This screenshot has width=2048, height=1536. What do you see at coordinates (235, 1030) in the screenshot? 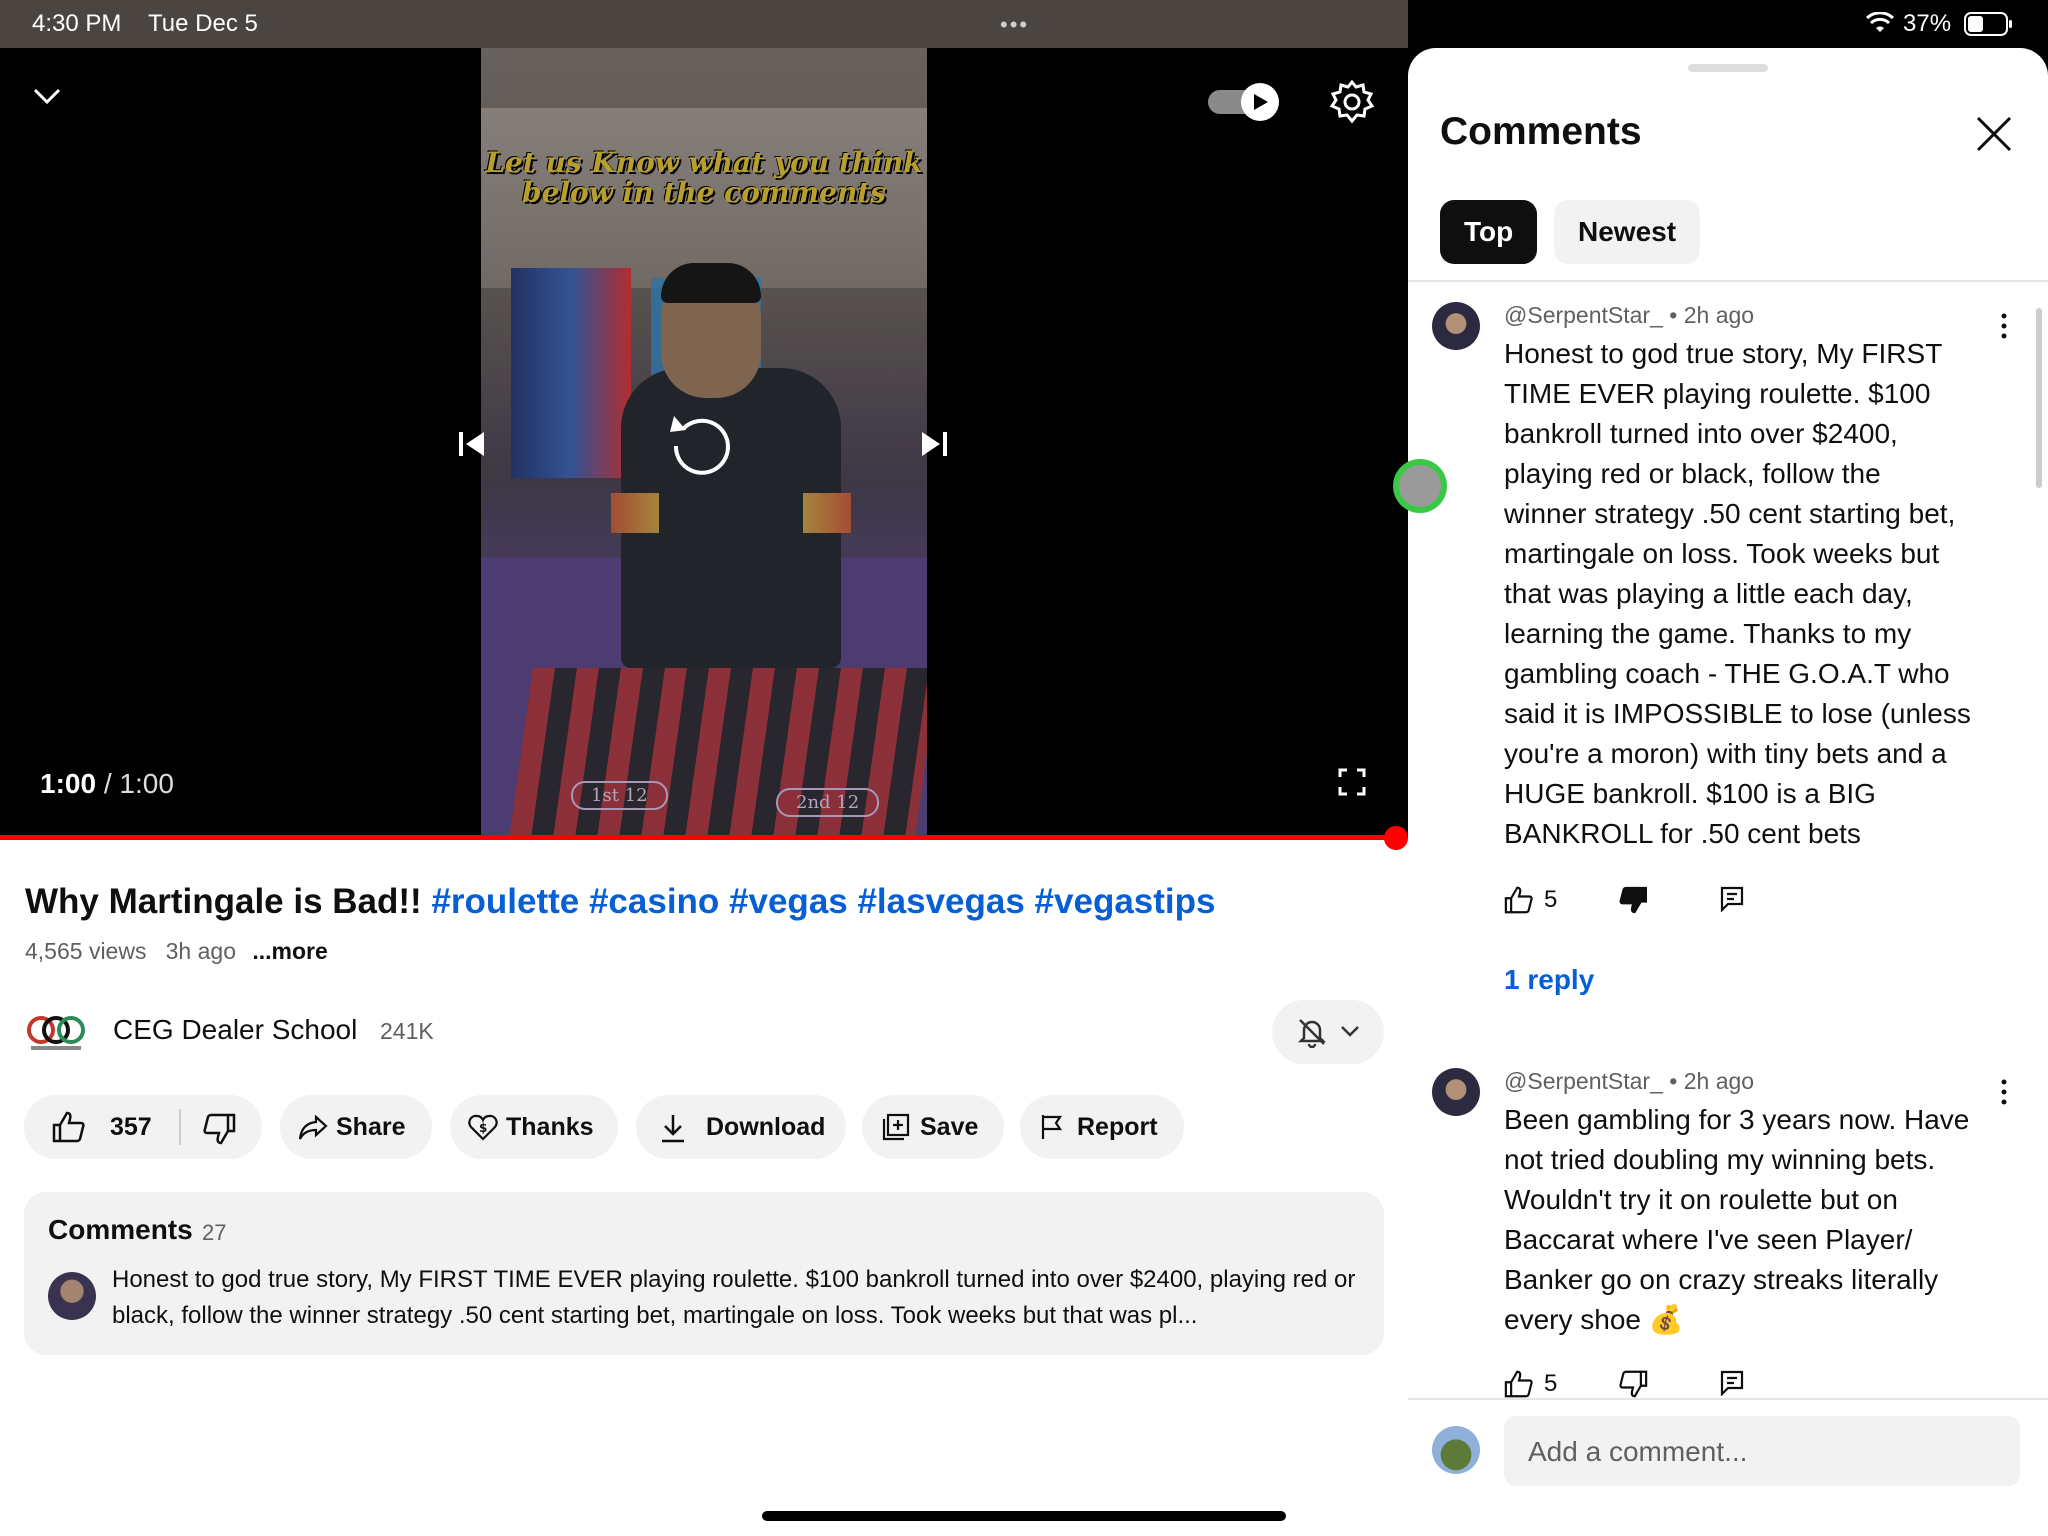
I see `channel-name: CEG Dealer School` at bounding box center [235, 1030].